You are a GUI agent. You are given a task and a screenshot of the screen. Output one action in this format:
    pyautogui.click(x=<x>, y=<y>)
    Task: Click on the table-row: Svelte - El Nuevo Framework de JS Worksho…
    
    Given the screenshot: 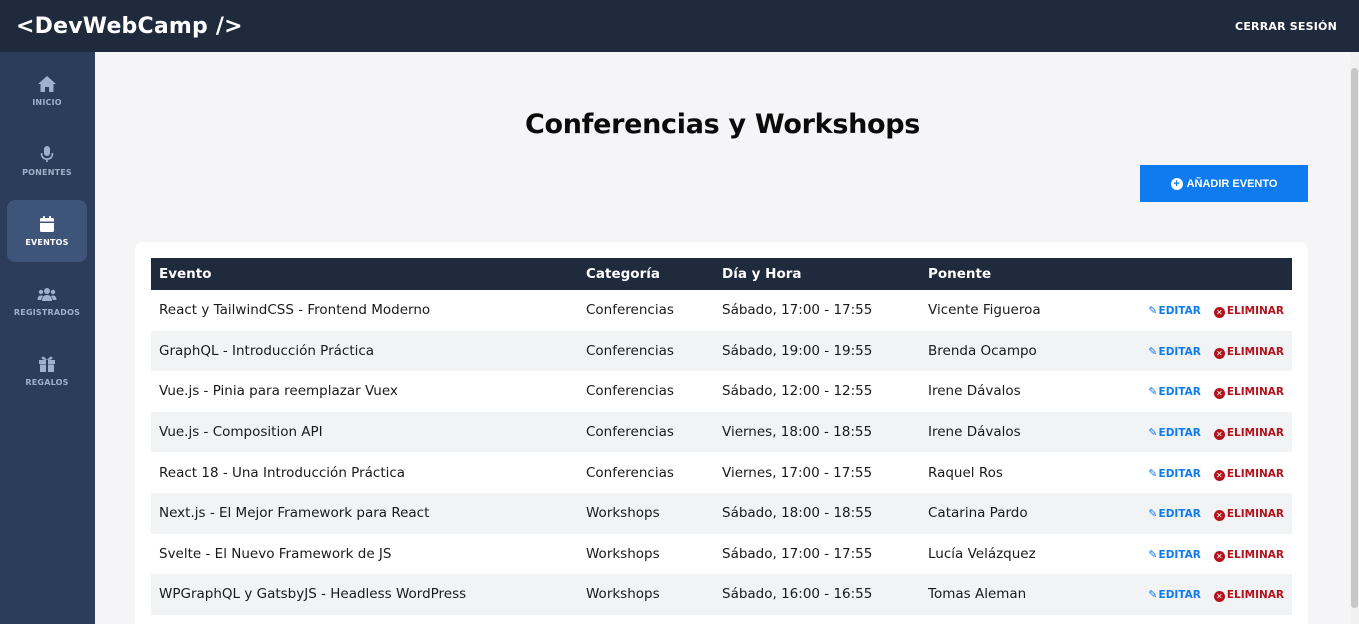 What is the action you would take?
    pyautogui.click(x=721, y=554)
    